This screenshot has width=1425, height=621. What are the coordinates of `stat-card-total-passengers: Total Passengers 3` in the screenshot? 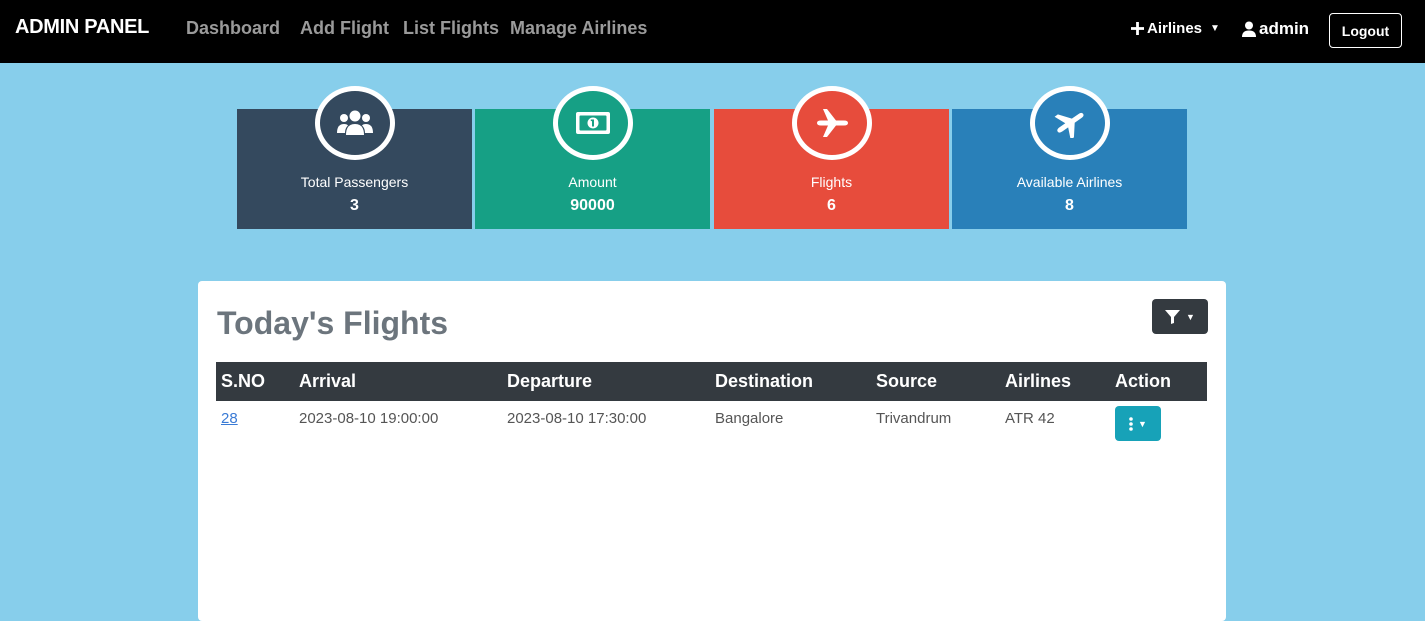 It's located at (354, 157).